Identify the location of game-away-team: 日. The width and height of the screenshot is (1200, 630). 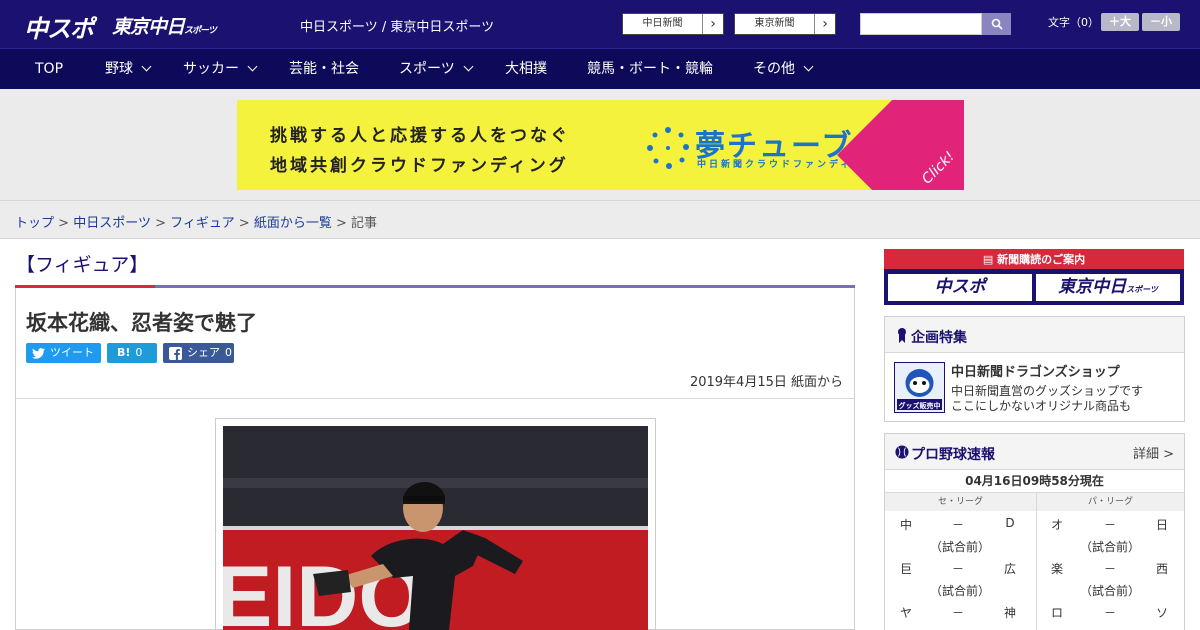
(1161, 525).